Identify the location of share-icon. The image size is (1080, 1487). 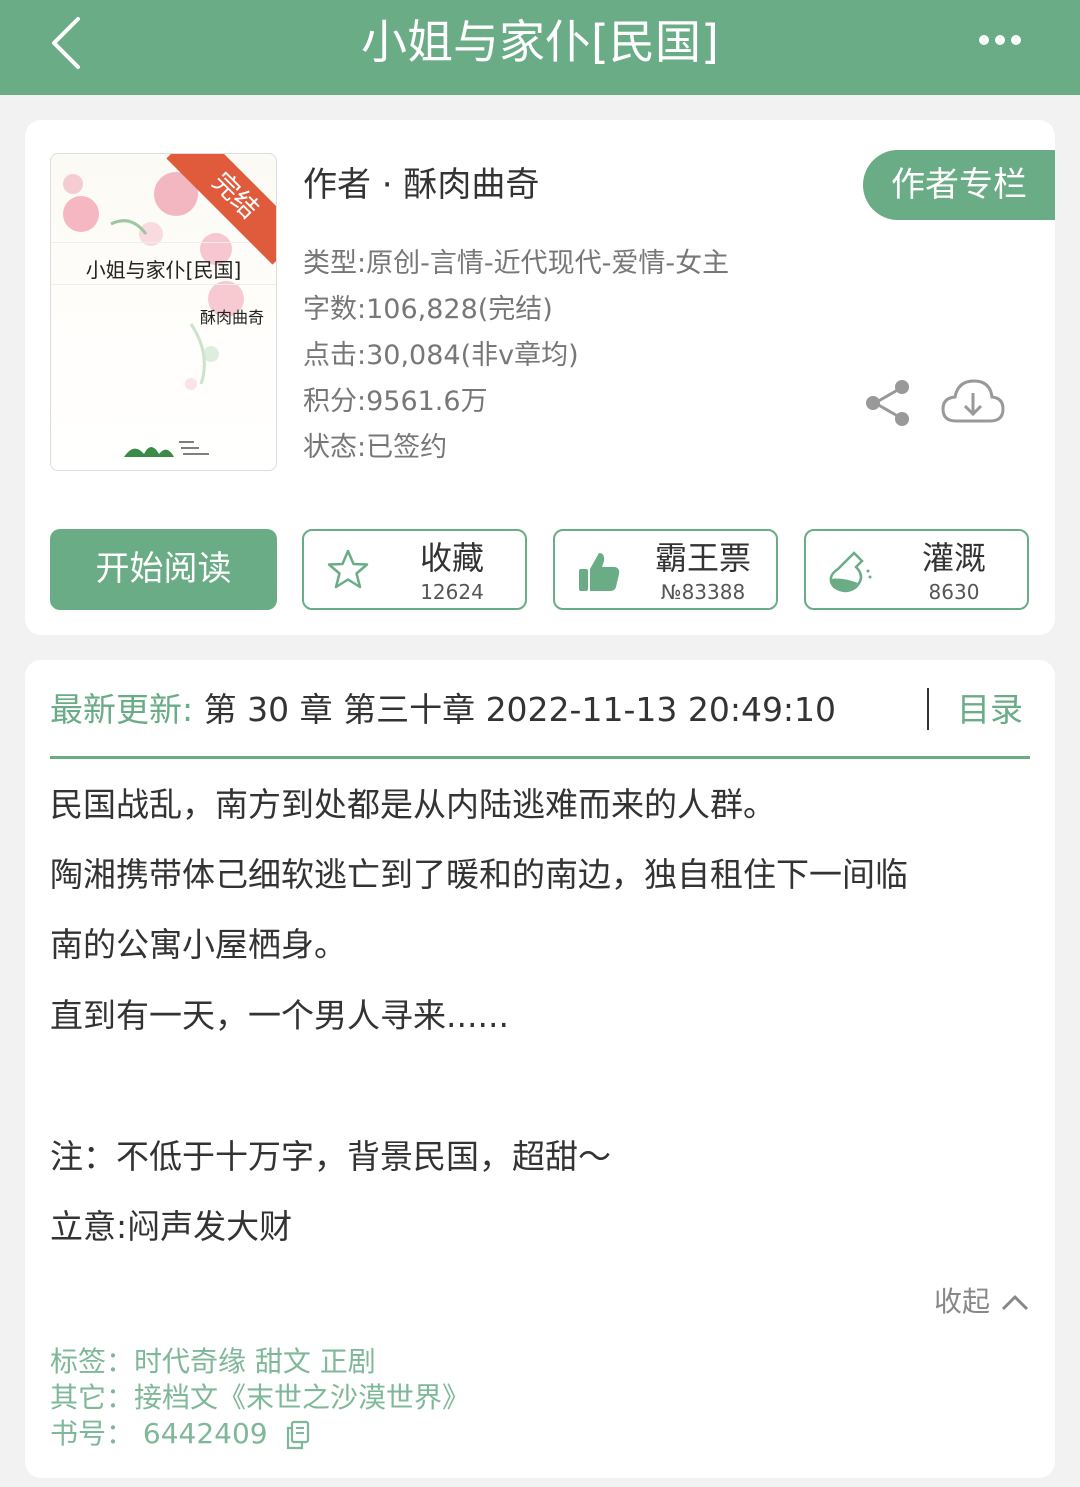
(888, 403).